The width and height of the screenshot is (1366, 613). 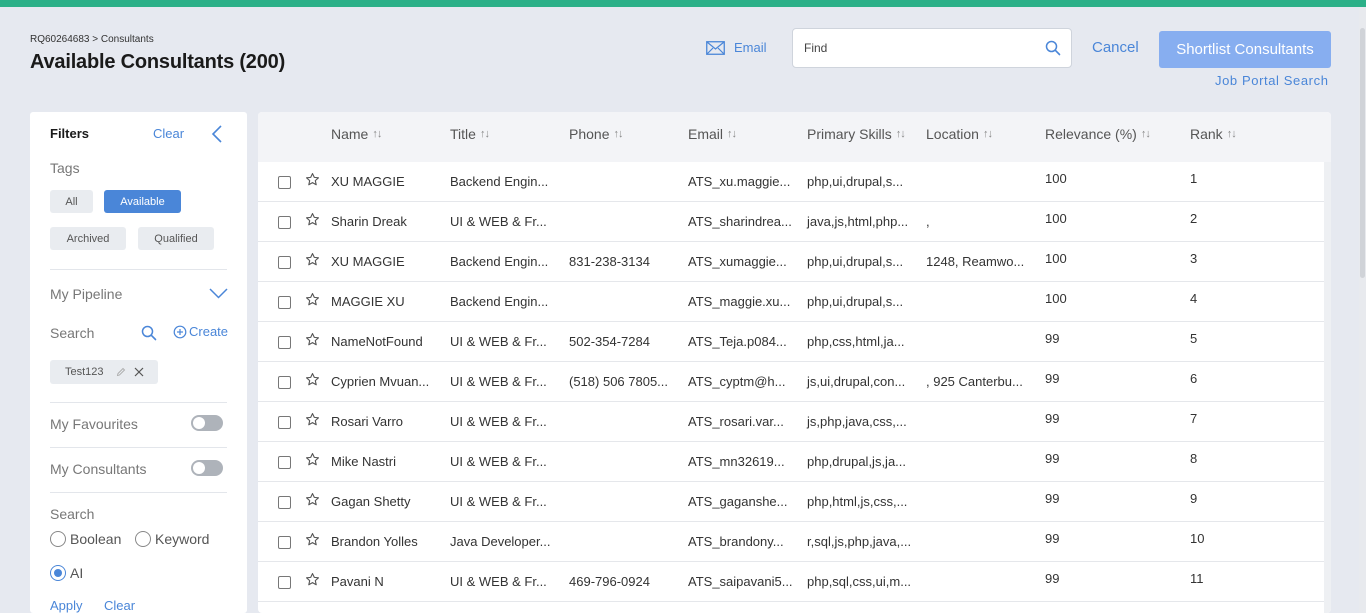 What do you see at coordinates (470, 134) in the screenshot?
I see `column-header-title: Title ↑↓` at bounding box center [470, 134].